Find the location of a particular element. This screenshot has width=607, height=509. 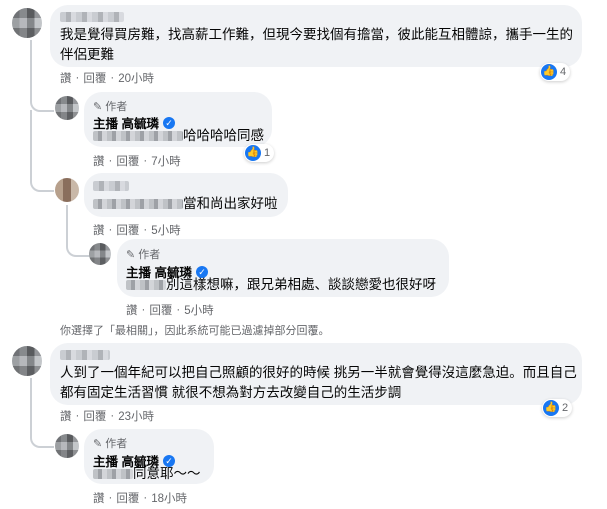

reaction-count: 👍 1 is located at coordinates (259, 153).